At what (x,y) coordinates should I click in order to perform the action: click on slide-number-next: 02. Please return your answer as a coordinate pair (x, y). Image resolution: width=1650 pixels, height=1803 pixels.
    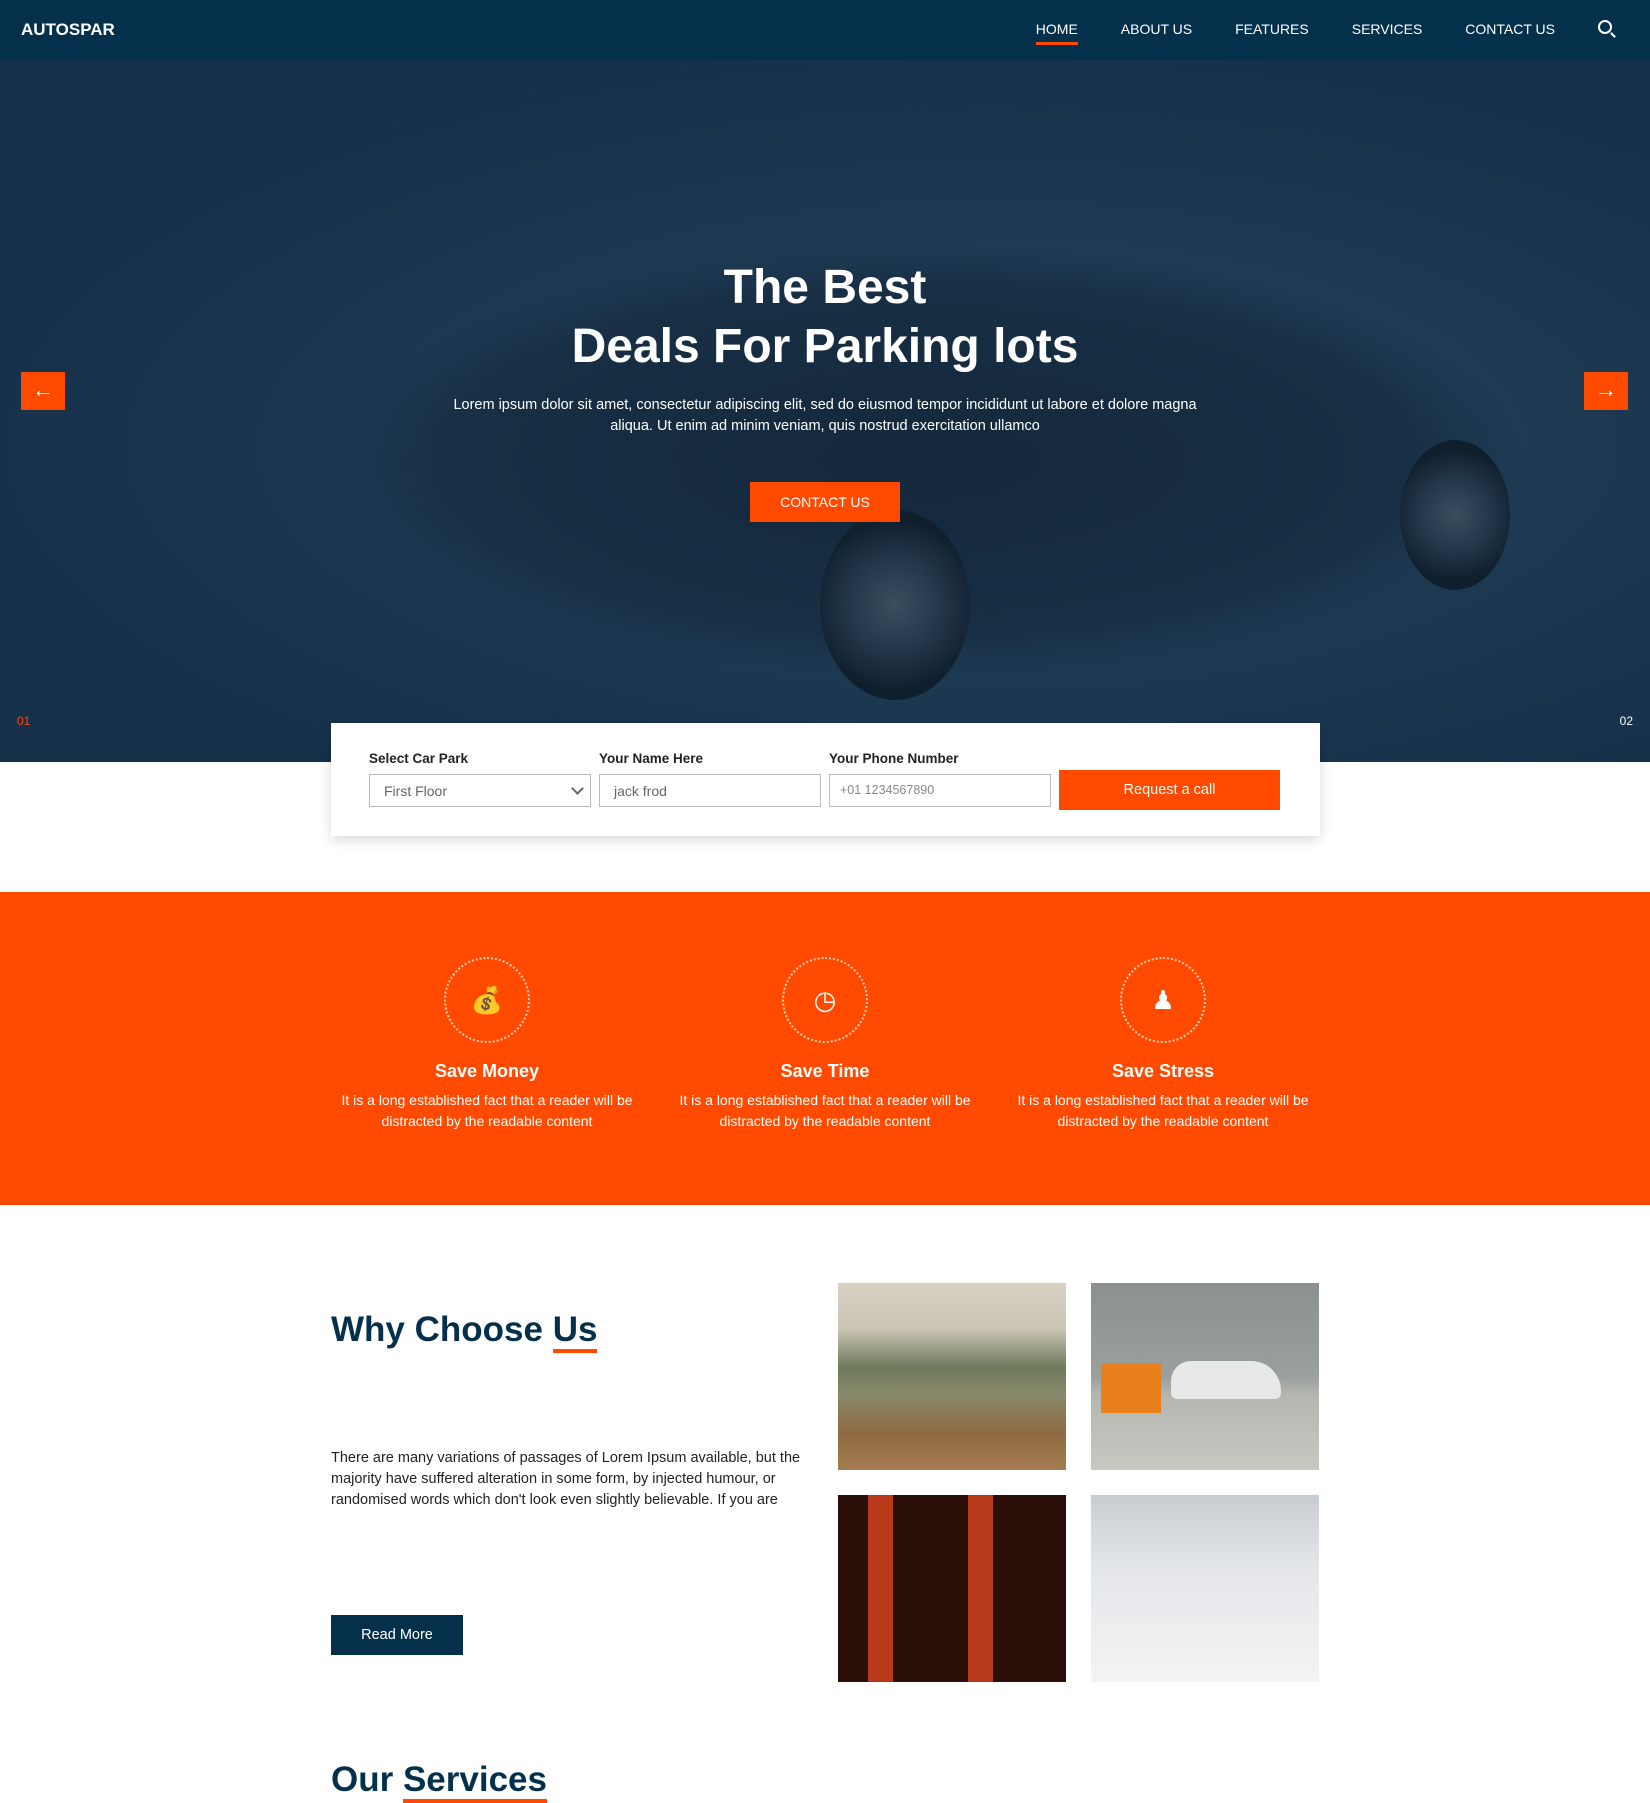
    Looking at the image, I should click on (1626, 721).